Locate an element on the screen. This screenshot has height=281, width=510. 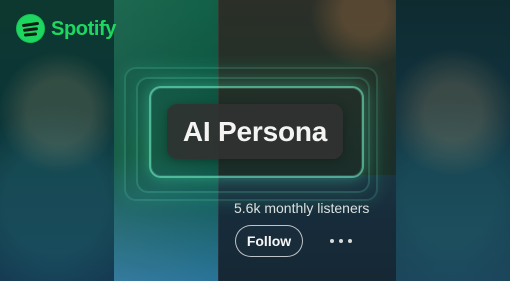
more-options-button is located at coordinates (342, 241).